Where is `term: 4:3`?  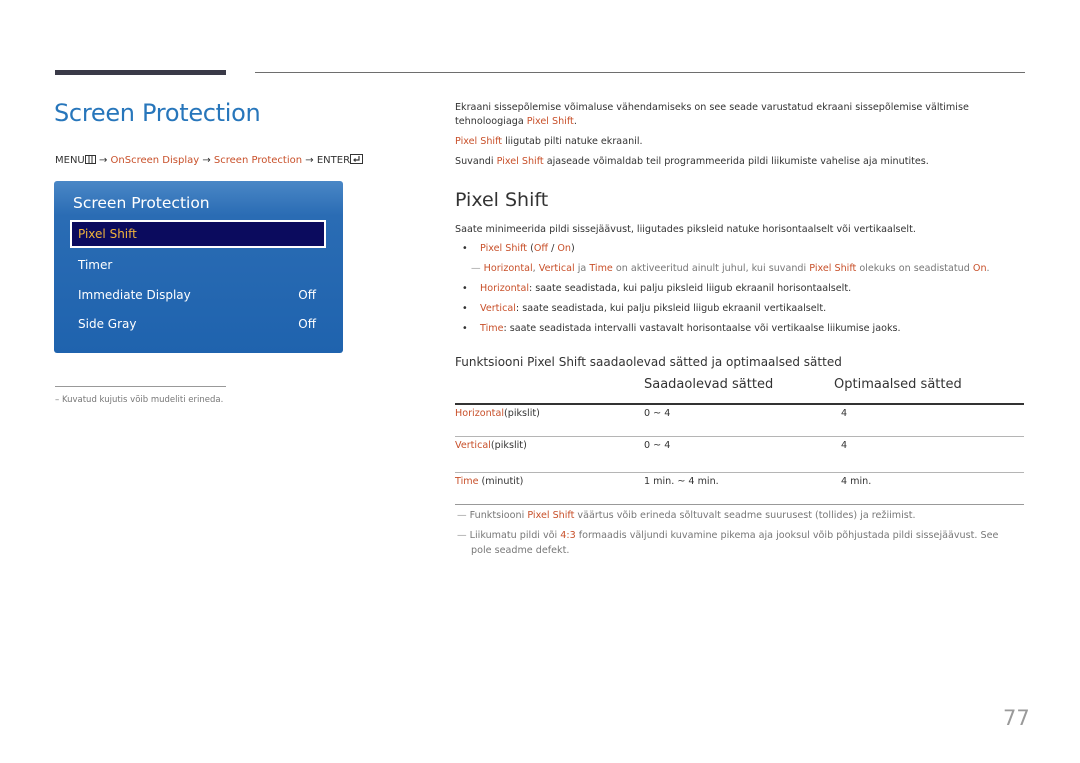 term: 4:3 is located at coordinates (568, 535).